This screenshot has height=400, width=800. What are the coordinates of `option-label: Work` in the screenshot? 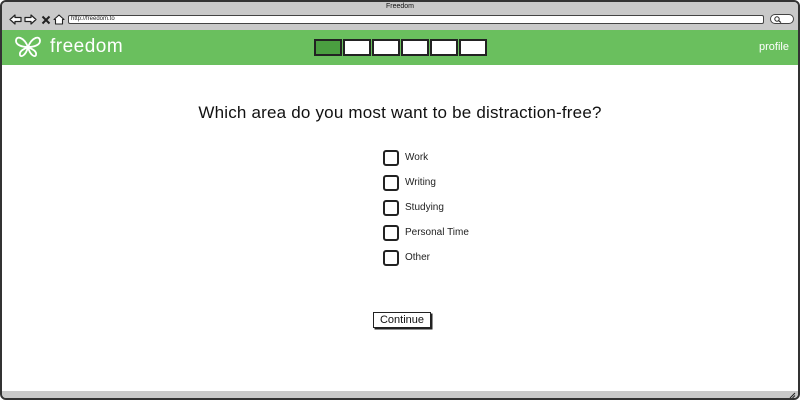 It's located at (417, 157).